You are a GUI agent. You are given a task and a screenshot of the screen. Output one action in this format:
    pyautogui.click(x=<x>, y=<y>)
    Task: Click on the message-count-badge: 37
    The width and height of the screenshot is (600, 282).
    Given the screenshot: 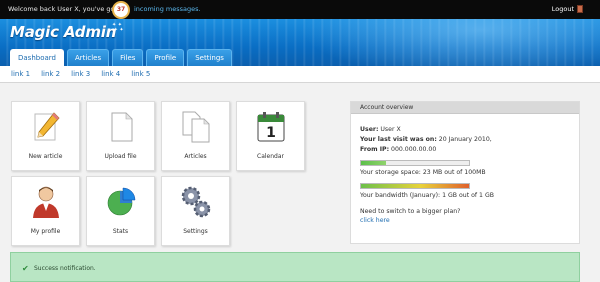 What is the action you would take?
    pyautogui.click(x=121, y=10)
    